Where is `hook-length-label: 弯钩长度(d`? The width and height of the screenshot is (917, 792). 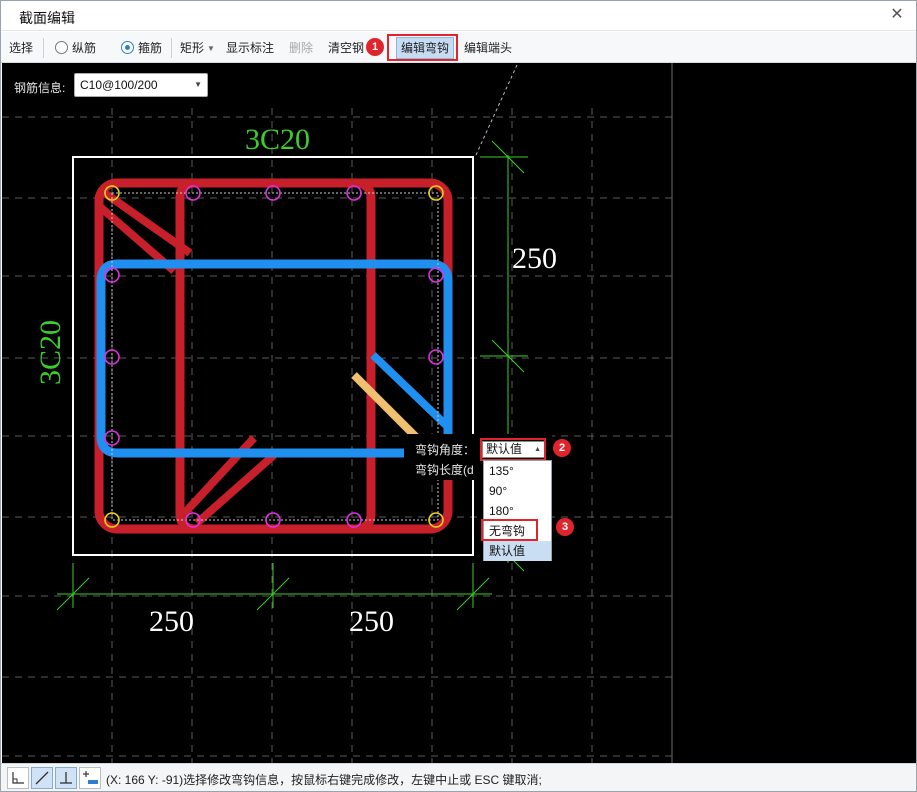
hook-length-label: 弯钩长度(d is located at coordinates (444, 470).